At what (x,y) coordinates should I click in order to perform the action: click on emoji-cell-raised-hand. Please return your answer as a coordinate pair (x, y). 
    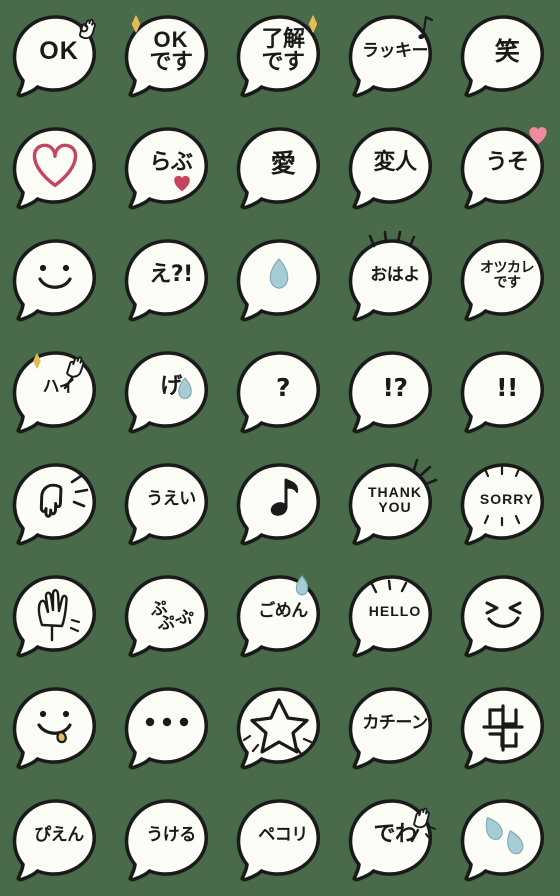
    Looking at the image, I should click on (56, 616).